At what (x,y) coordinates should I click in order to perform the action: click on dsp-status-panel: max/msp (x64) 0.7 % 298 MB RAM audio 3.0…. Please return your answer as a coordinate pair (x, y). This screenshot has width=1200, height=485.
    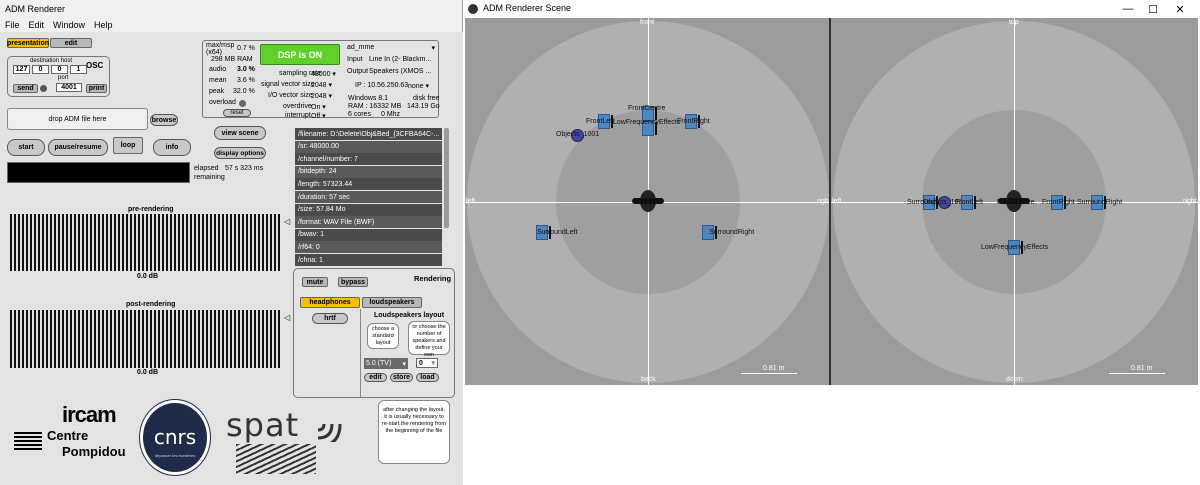
    Looking at the image, I should click on (321, 80).